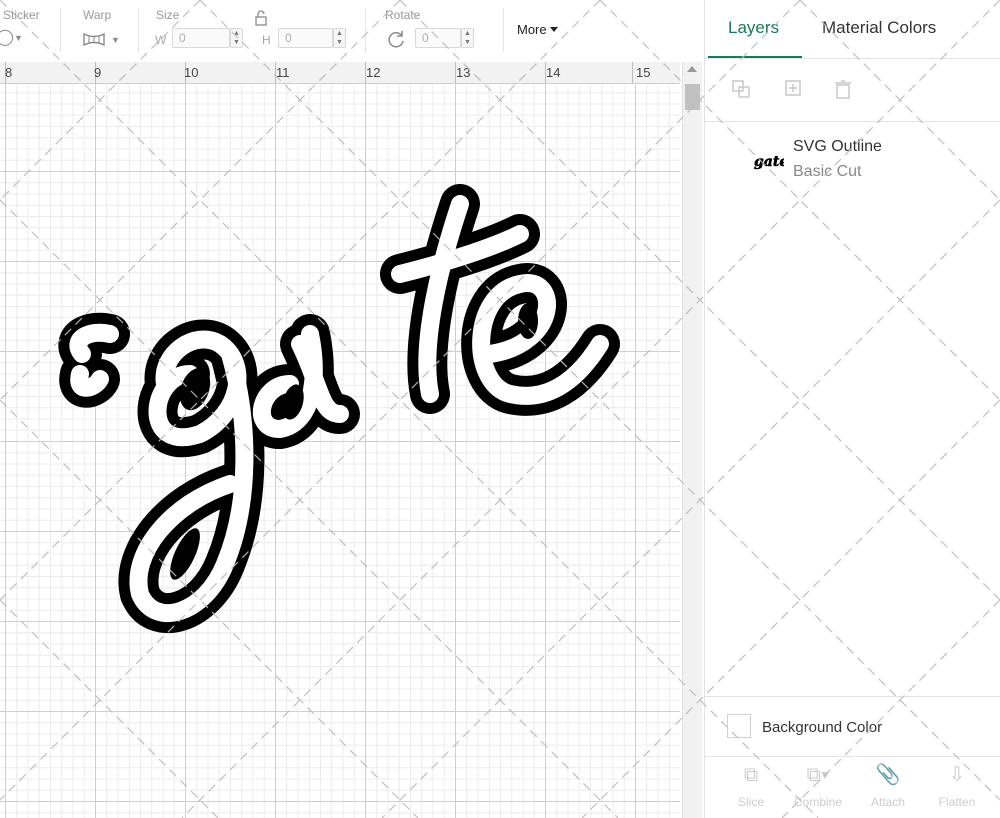 The image size is (1000, 818). What do you see at coordinates (843, 89) in the screenshot?
I see `trash-icon` at bounding box center [843, 89].